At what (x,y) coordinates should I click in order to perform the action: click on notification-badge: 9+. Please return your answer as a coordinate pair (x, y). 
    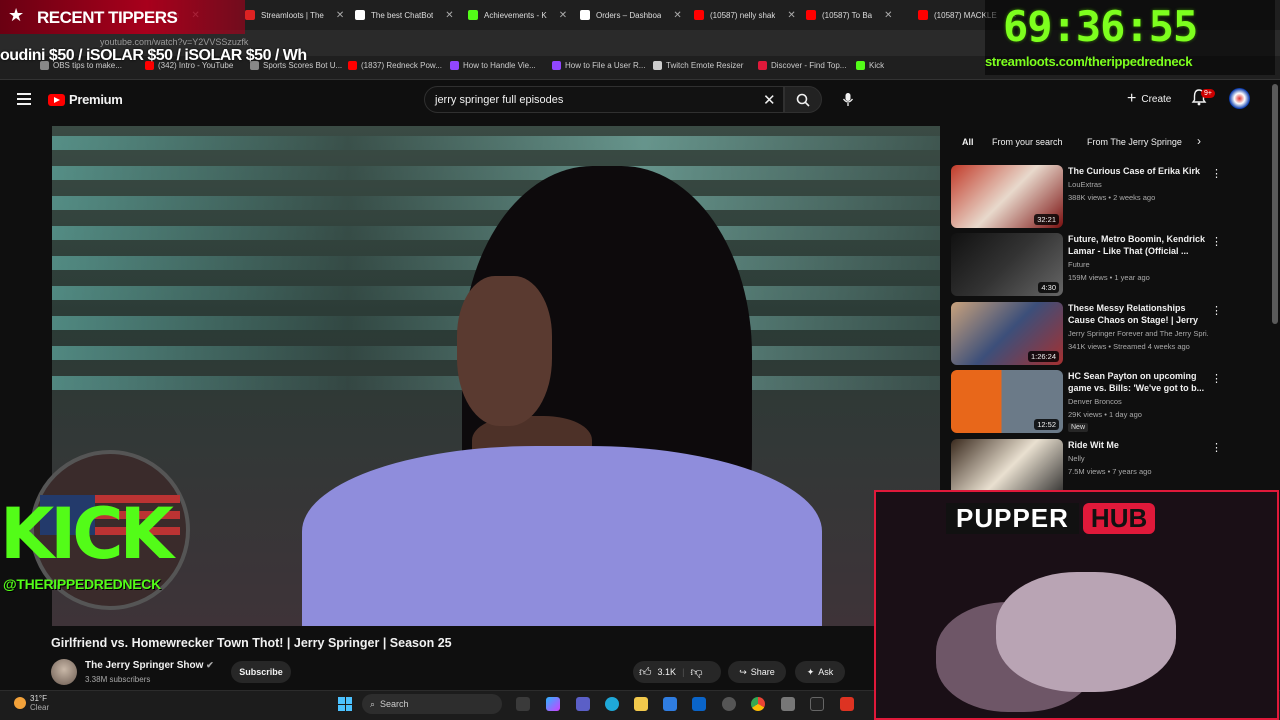
    Looking at the image, I should click on (1208, 93).